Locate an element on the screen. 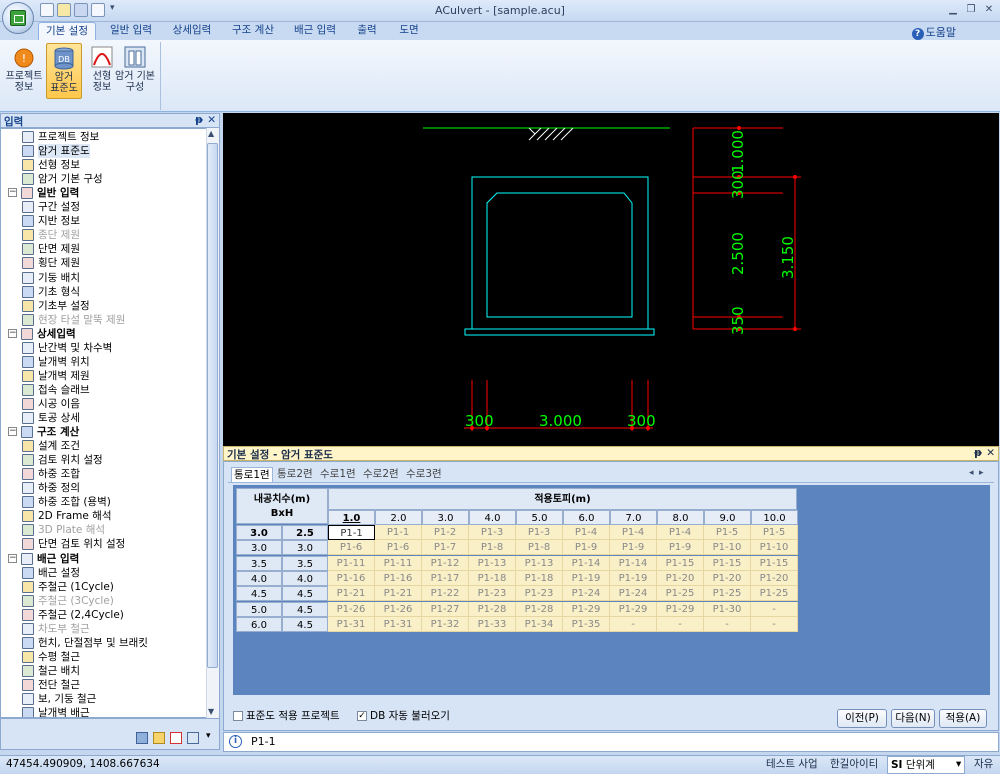  table-cell: P1-11 is located at coordinates (398, 563).